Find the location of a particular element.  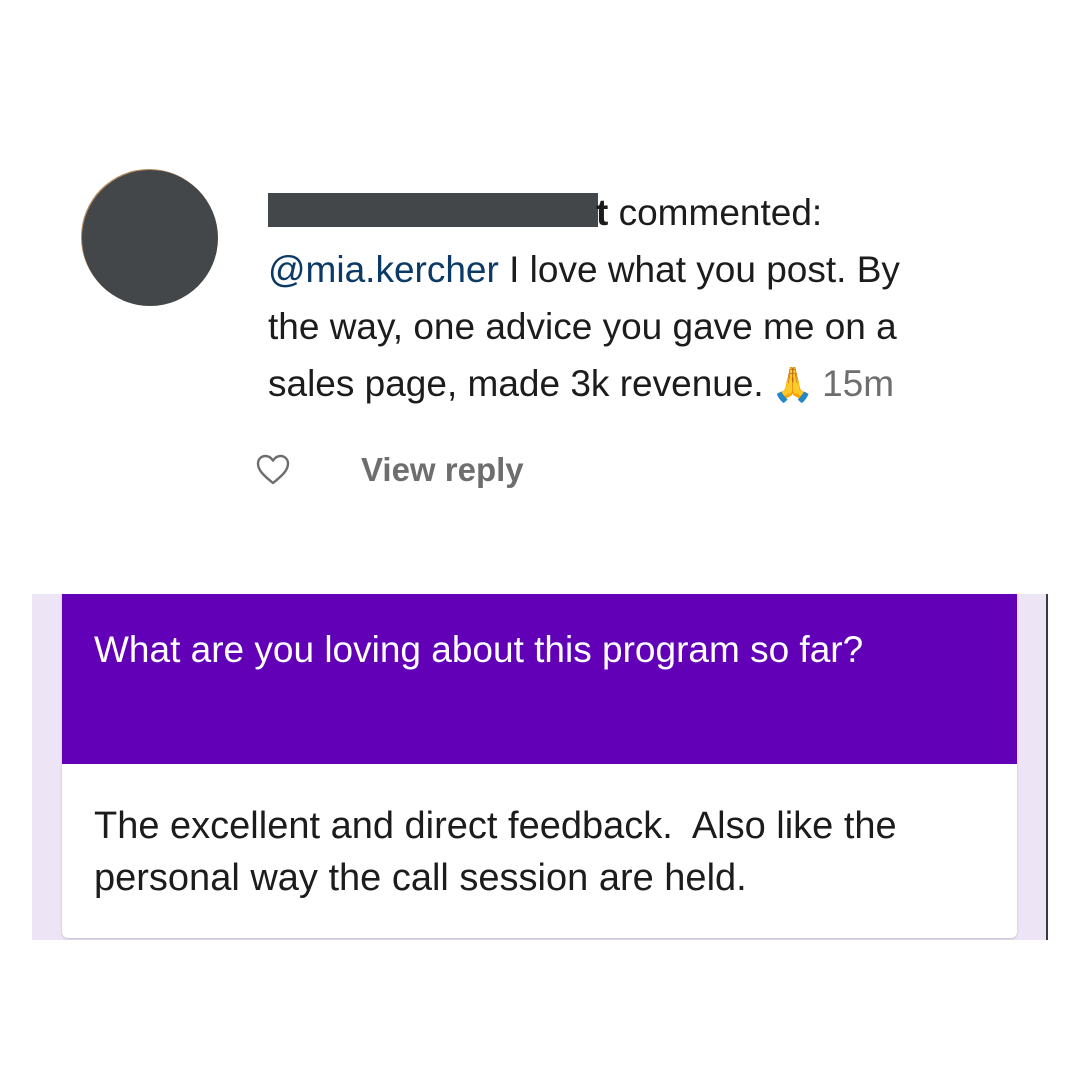

comment-line-3-text: sales page, made 3k revenue. is located at coordinates (516, 383).